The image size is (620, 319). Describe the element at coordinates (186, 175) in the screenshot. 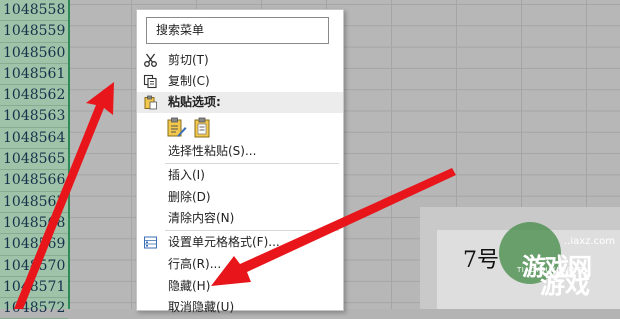

I see `menu-item-label: 插入(I)` at that location.